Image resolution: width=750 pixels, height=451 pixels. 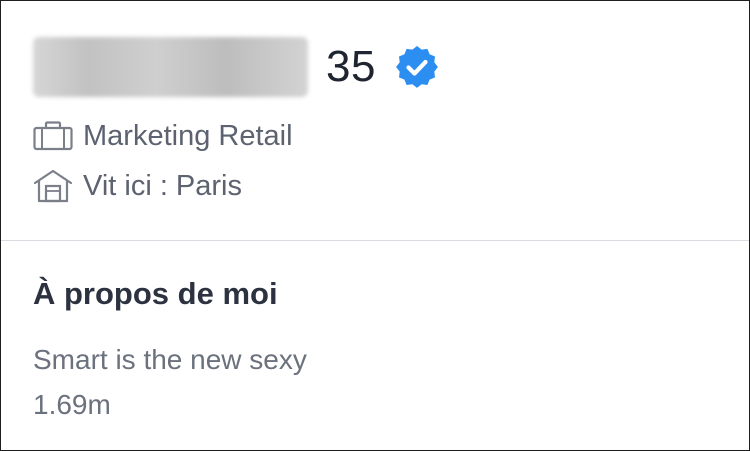 I want to click on bio-line: Smart is the new sexy, so click(x=170, y=359).